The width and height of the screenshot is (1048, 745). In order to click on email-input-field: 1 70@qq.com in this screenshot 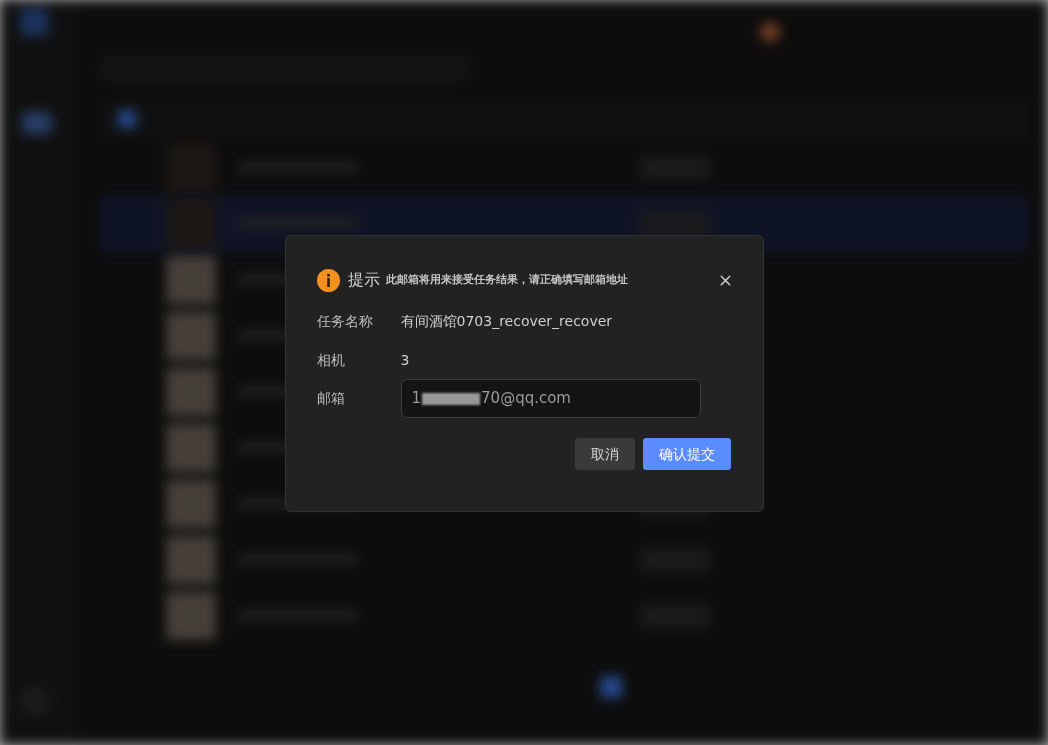, I will do `click(550, 398)`.